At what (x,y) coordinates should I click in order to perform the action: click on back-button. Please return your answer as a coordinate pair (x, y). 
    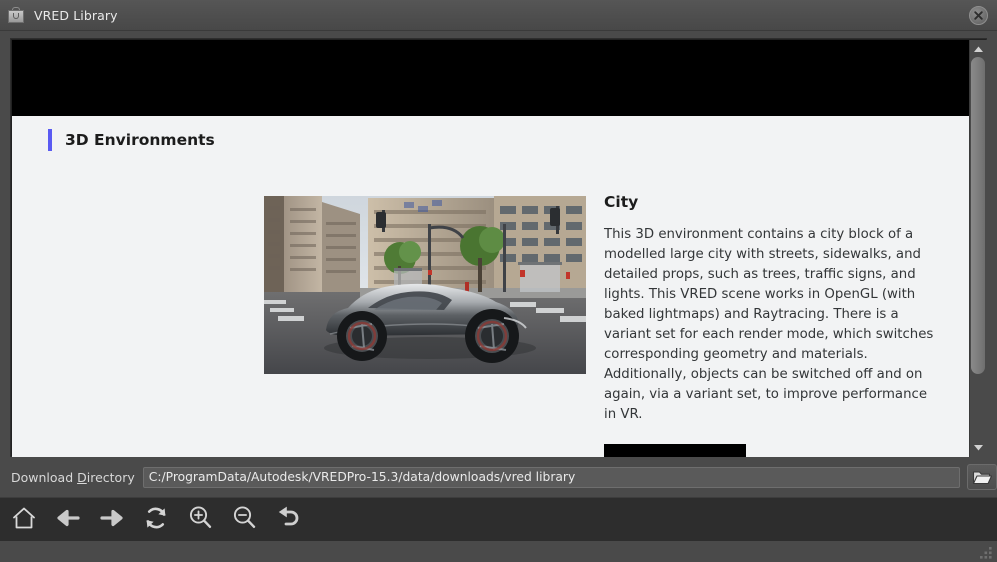
    Looking at the image, I should click on (68, 520).